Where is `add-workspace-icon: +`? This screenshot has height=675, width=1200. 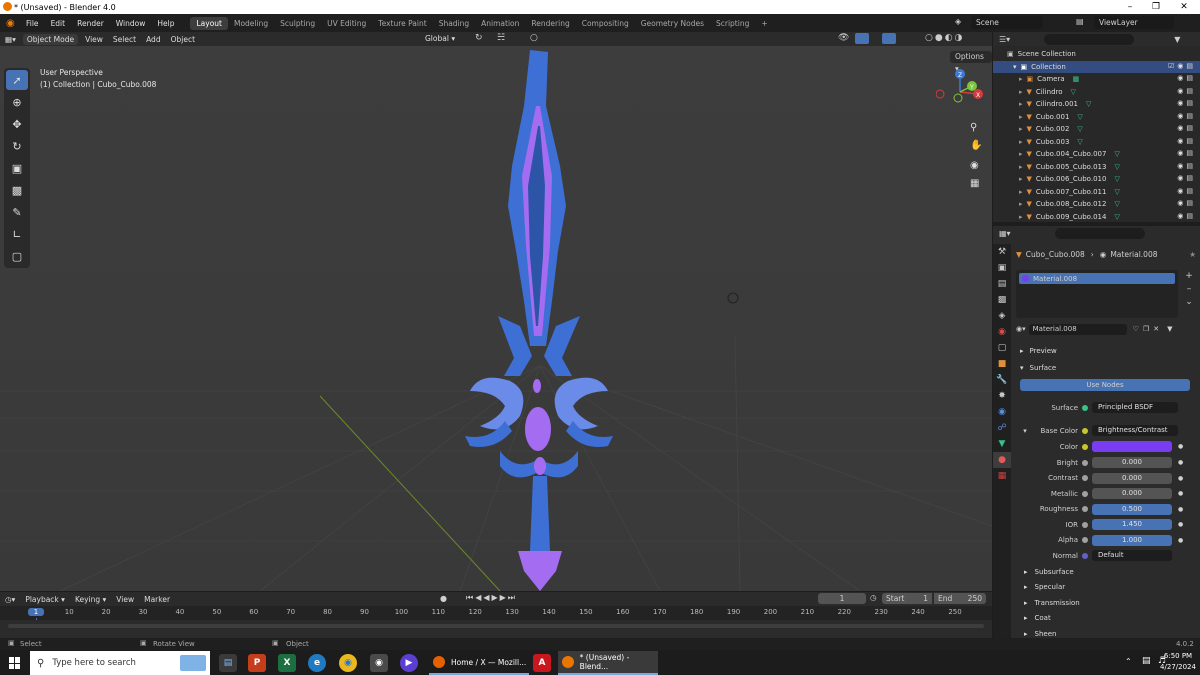
add-workspace-icon: + is located at coordinates (764, 23).